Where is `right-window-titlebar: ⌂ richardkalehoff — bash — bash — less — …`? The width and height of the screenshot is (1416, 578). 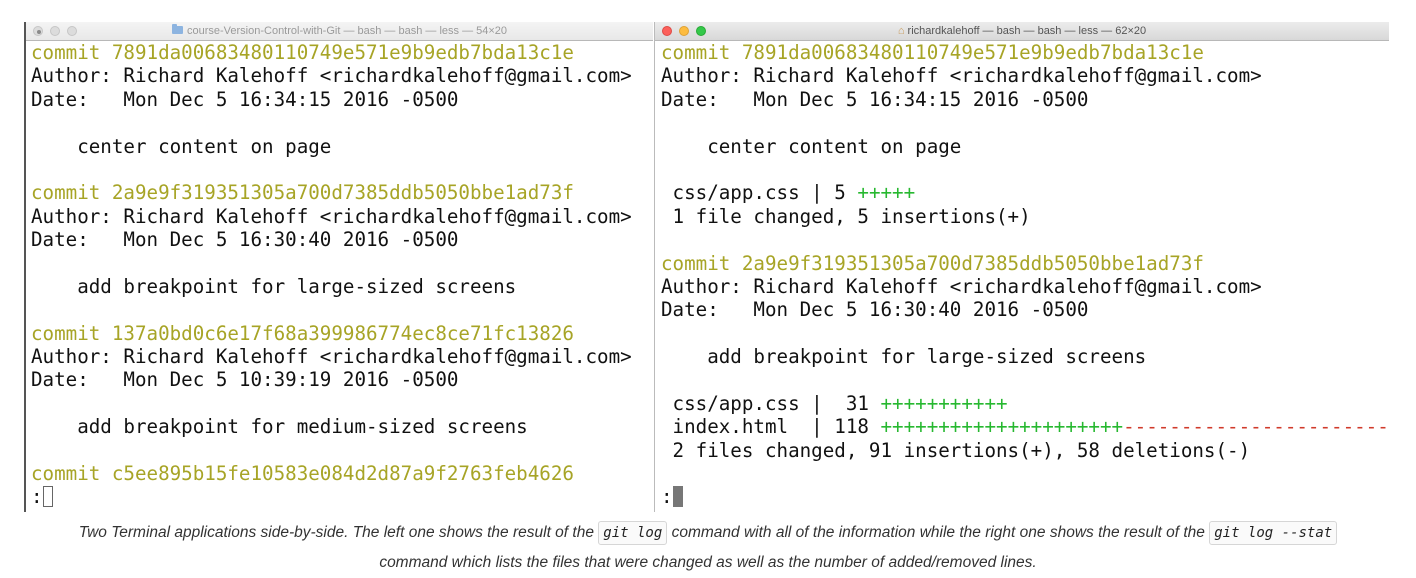 right-window-titlebar: ⌂ richardkalehoff — bash — bash — less — … is located at coordinates (1022, 31).